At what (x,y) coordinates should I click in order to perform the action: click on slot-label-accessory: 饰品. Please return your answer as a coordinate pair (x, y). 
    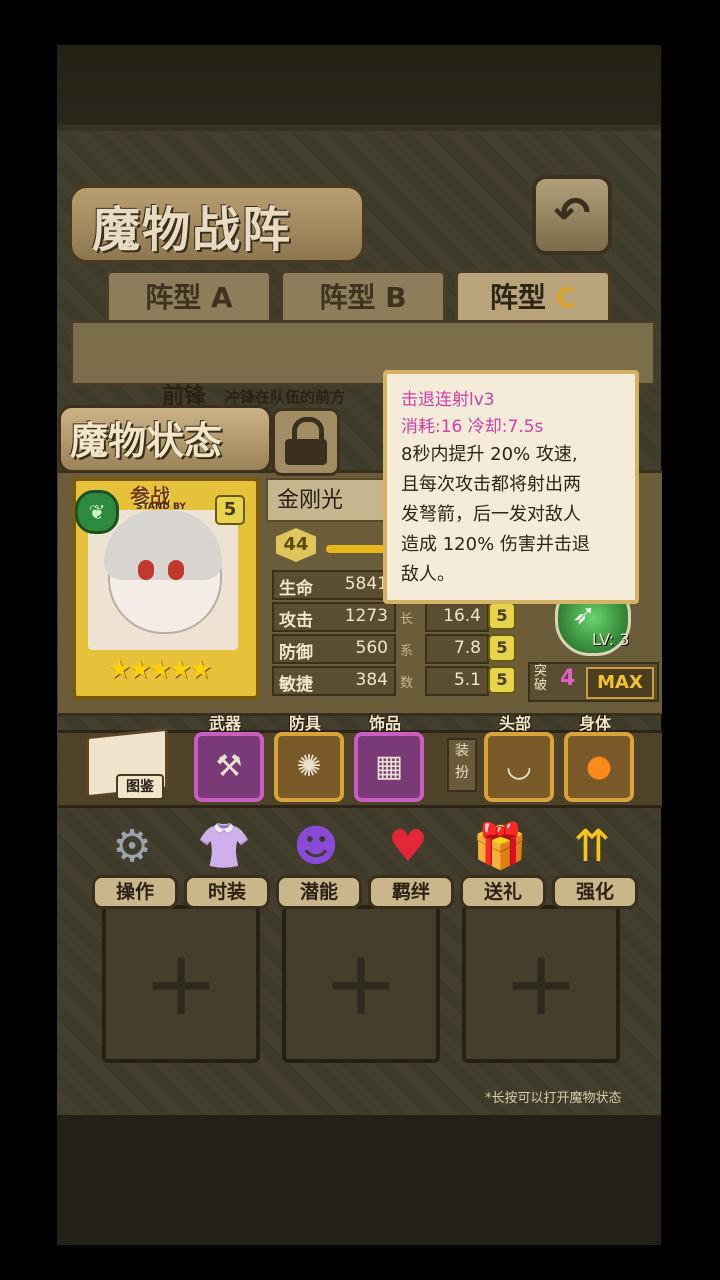
    Looking at the image, I should click on (384, 723).